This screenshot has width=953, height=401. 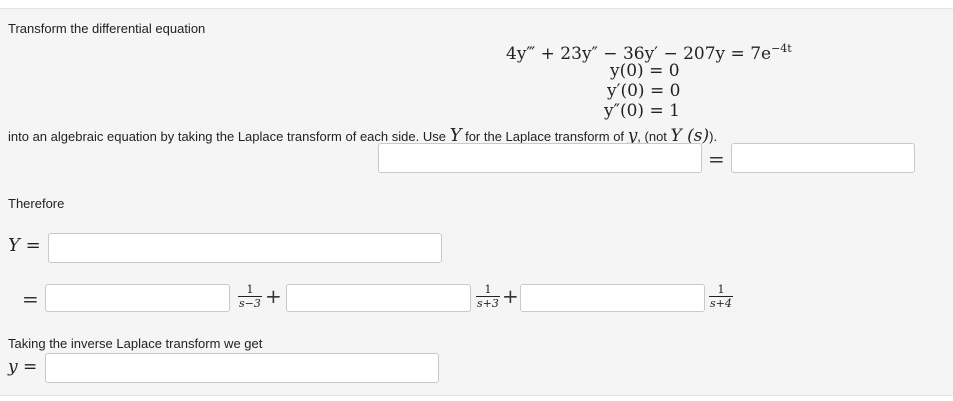 What do you see at coordinates (642, 111) in the screenshot?
I see `initial-condition-3: y″(0) = 1` at bounding box center [642, 111].